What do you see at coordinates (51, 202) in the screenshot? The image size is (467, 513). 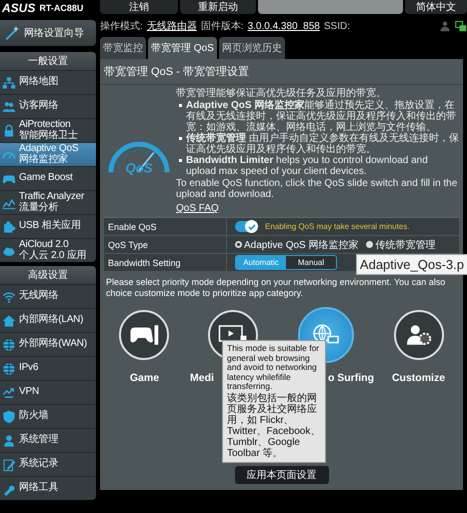 I see `sidebar-item-label: Traffic Analyzer 流量分析` at bounding box center [51, 202].